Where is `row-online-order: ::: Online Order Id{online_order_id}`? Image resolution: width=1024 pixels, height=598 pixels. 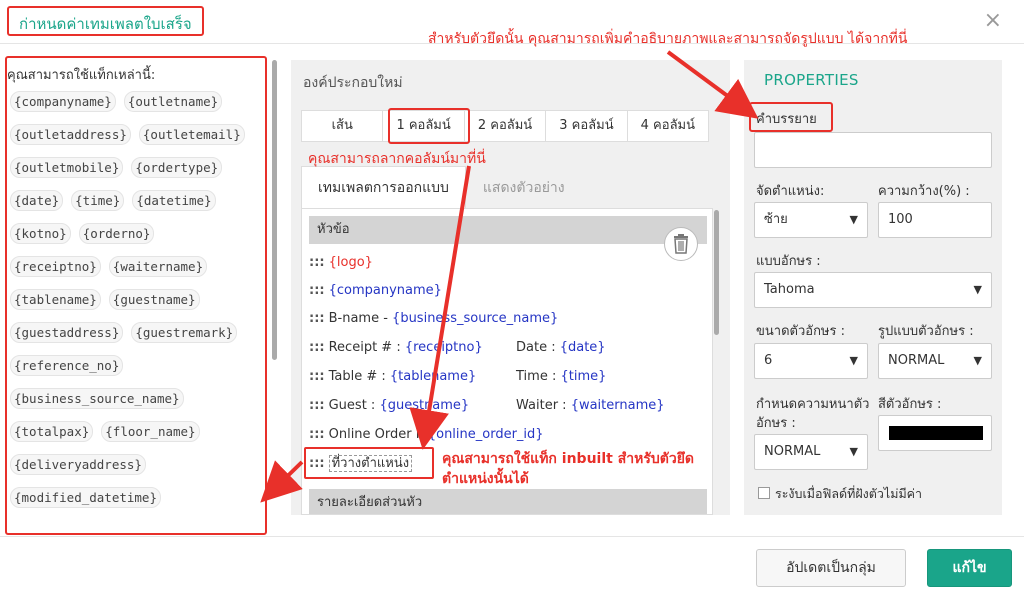 row-online-order: ::: Online Order Id{online_order_id} is located at coordinates (426, 435).